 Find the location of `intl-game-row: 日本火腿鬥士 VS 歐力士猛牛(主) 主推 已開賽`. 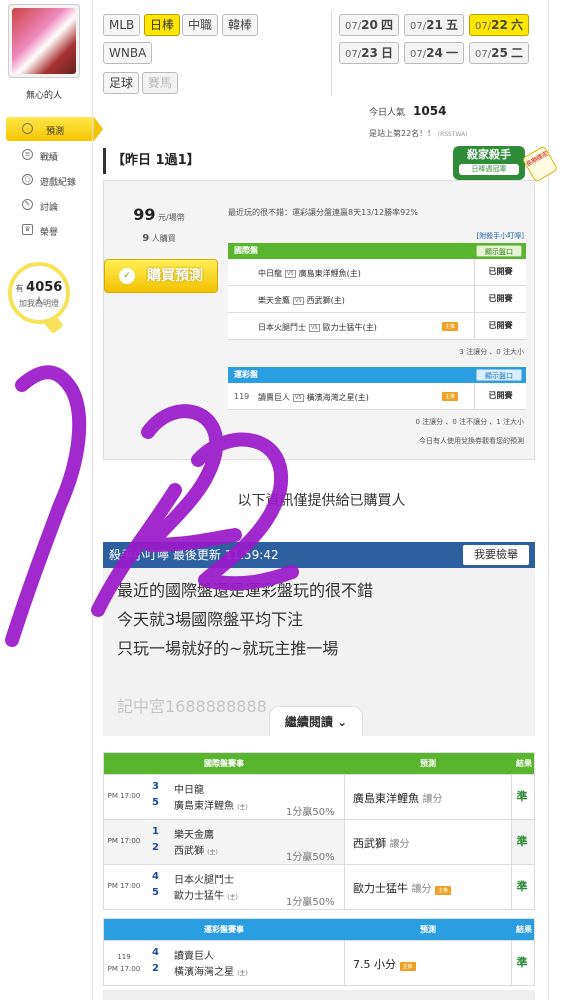

intl-game-row: 日本火腿鬥士 VS 歐力士猛牛(主) 主推 已開賽 is located at coordinates (377, 326).